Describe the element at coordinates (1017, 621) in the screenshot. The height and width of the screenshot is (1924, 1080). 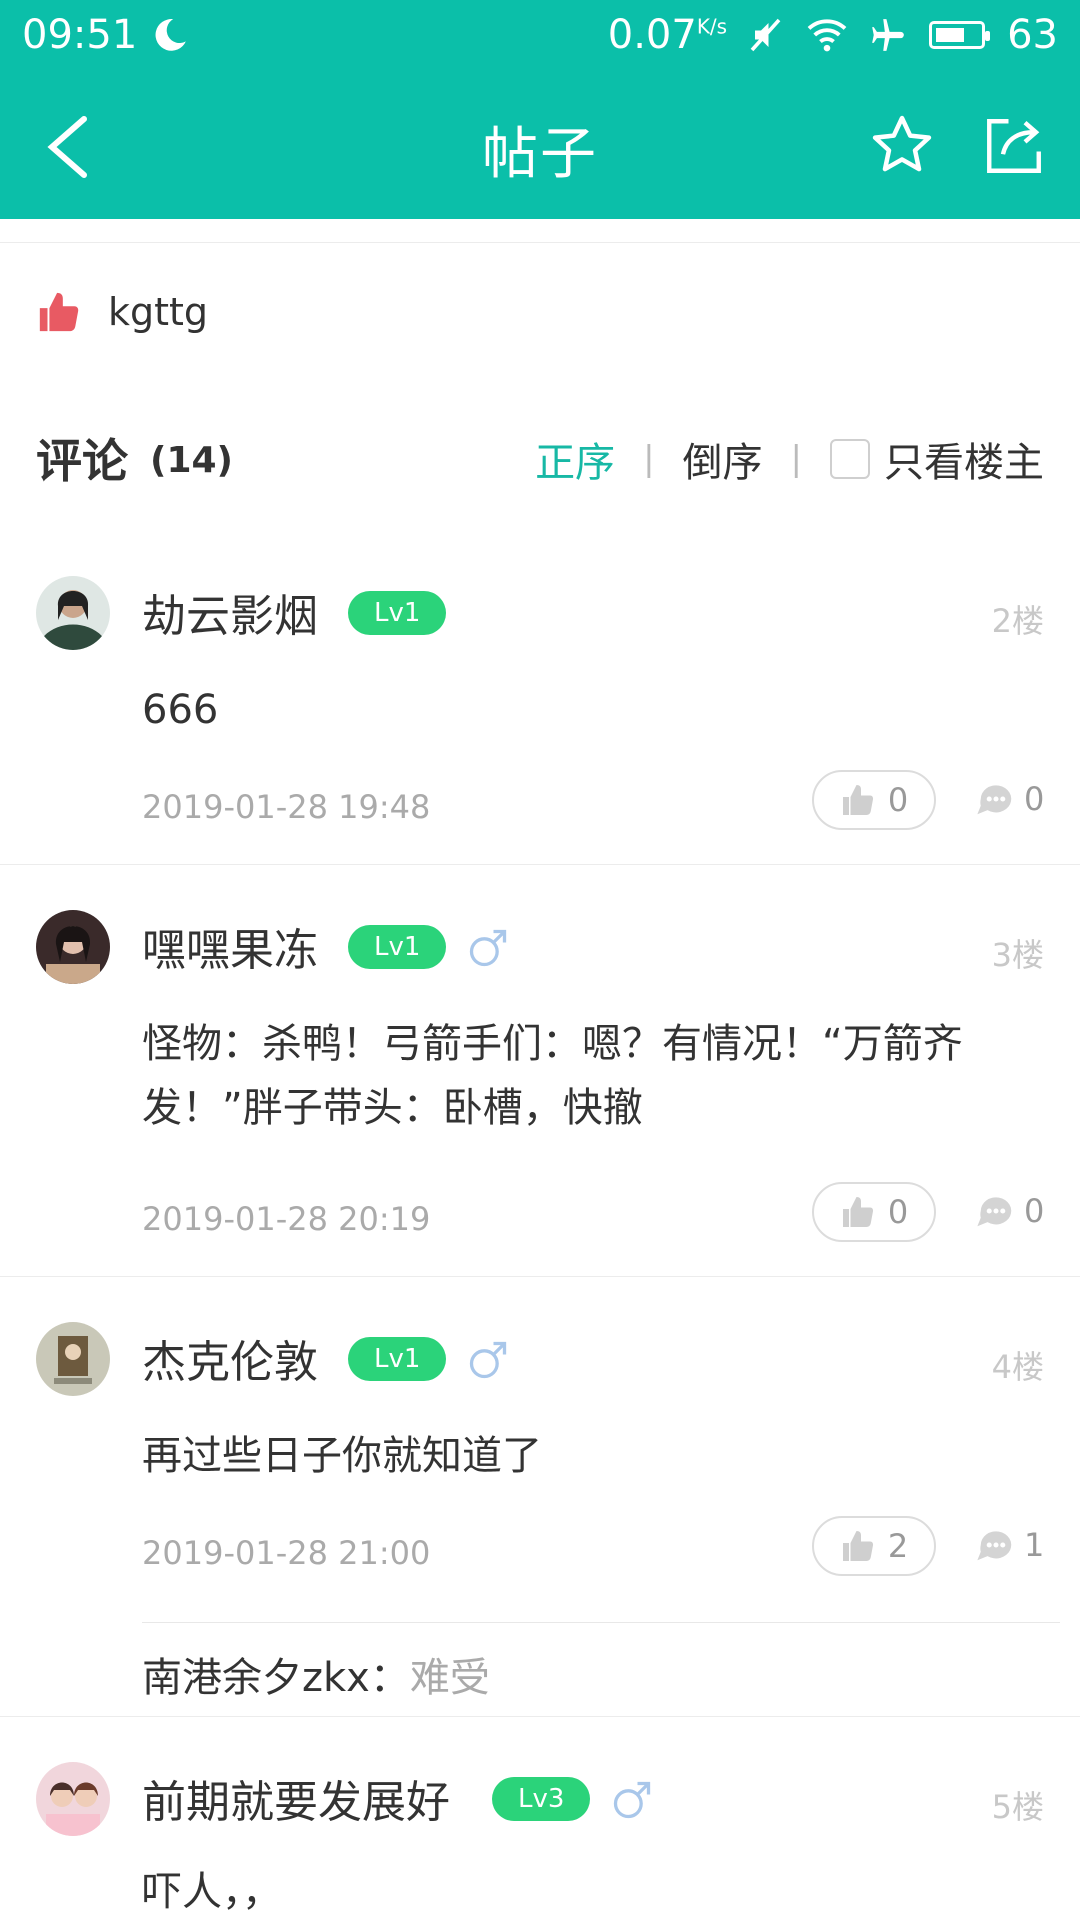
I see `floor-number: 2楼` at that location.